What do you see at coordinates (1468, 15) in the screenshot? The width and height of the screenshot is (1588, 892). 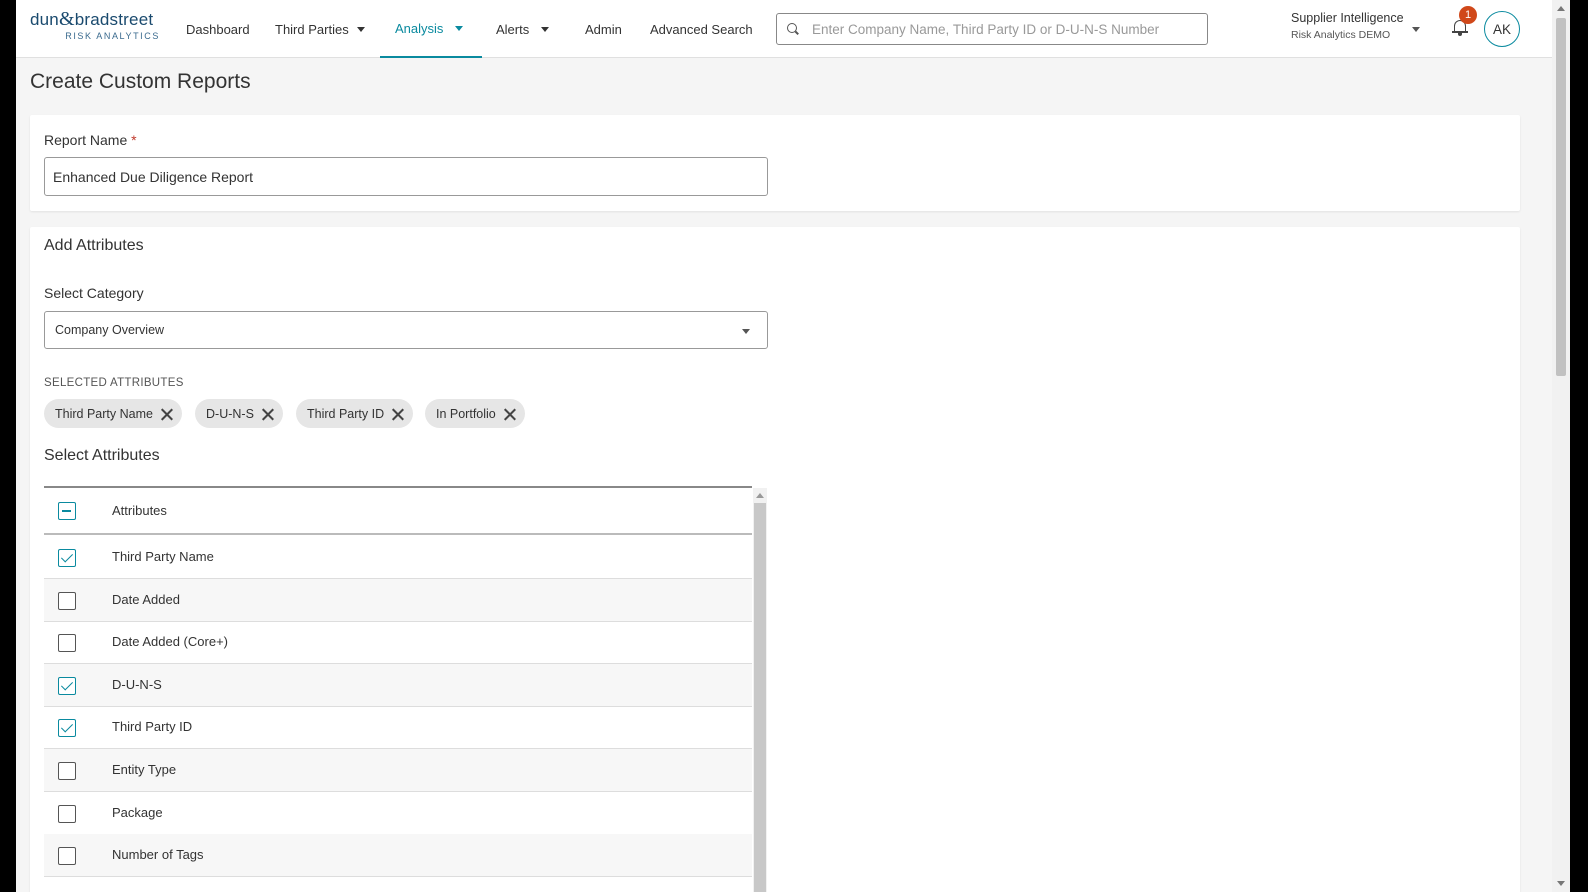 I see `notification-badge: 1` at bounding box center [1468, 15].